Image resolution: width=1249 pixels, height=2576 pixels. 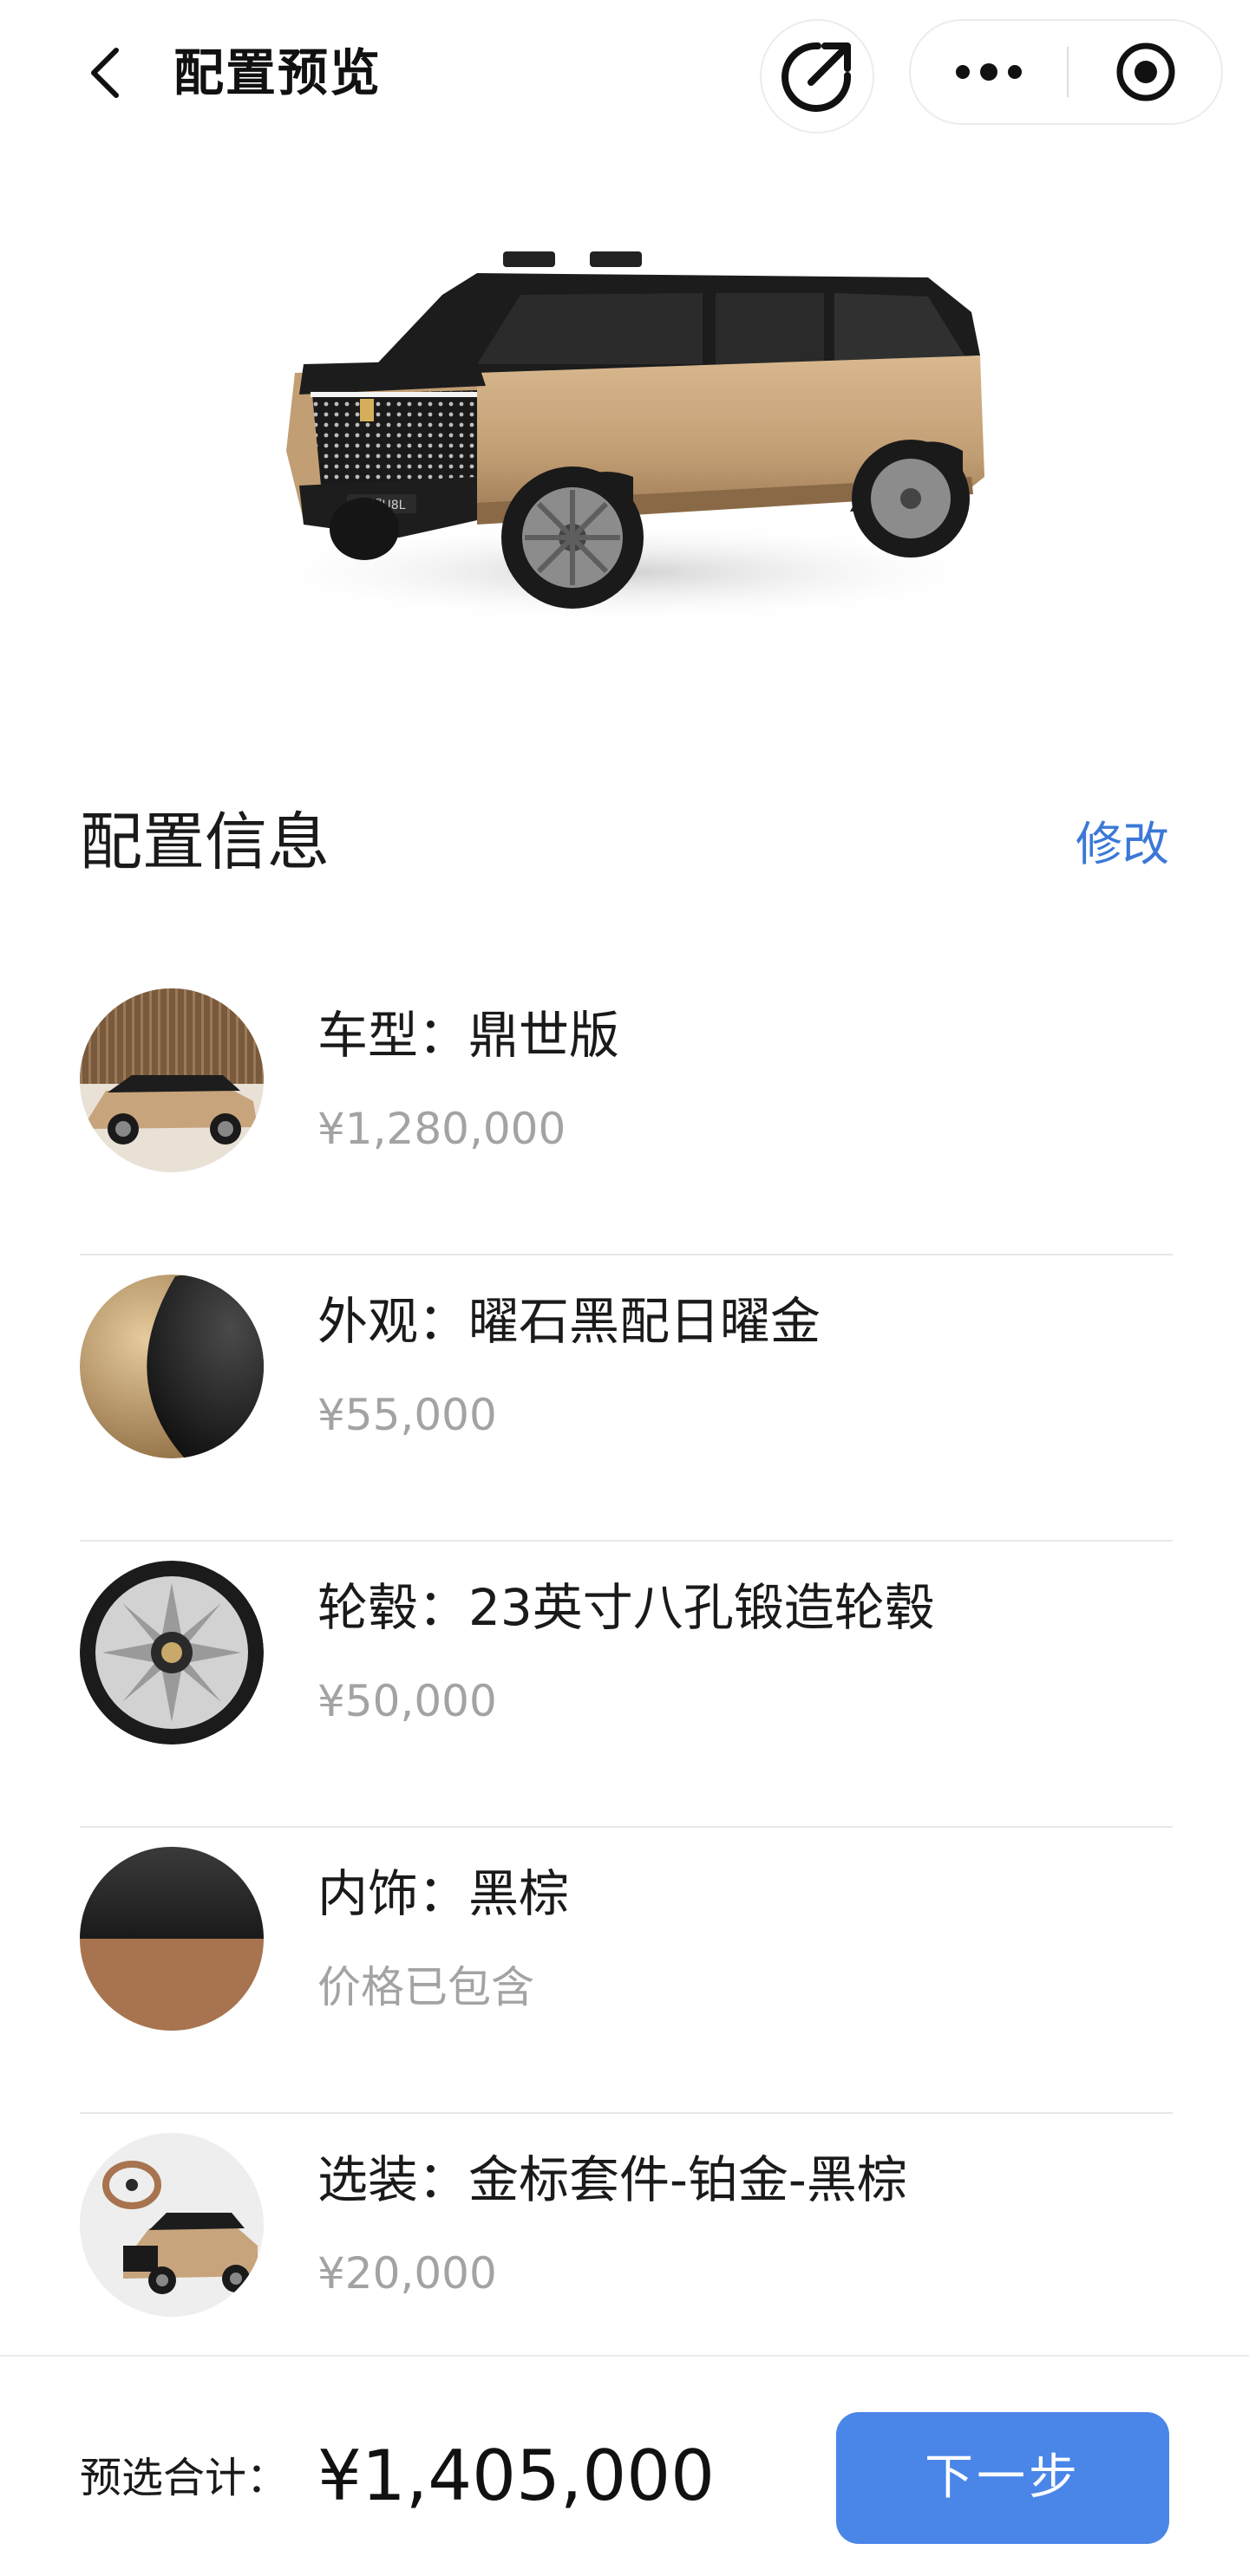 I want to click on close-mini-program-button, so click(x=1146, y=72).